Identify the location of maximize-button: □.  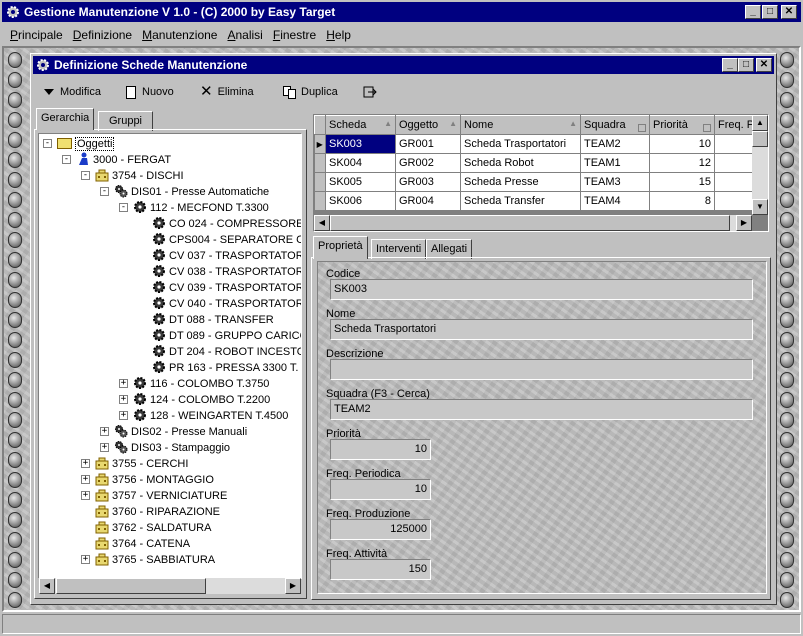
(770, 12).